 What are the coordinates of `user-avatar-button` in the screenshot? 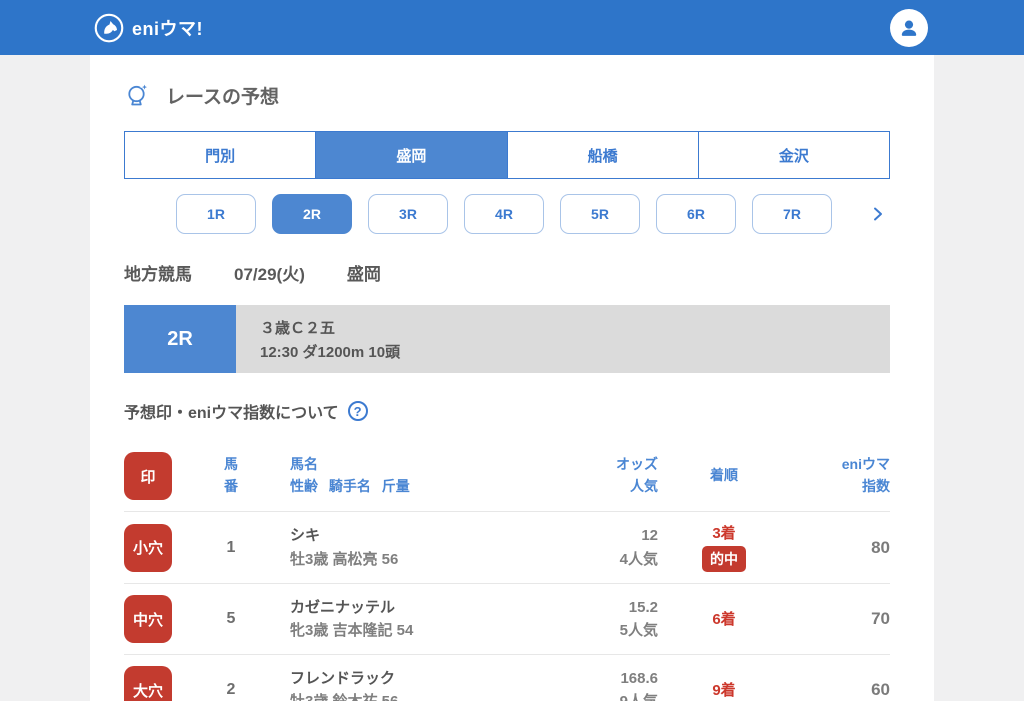 It's located at (909, 27).